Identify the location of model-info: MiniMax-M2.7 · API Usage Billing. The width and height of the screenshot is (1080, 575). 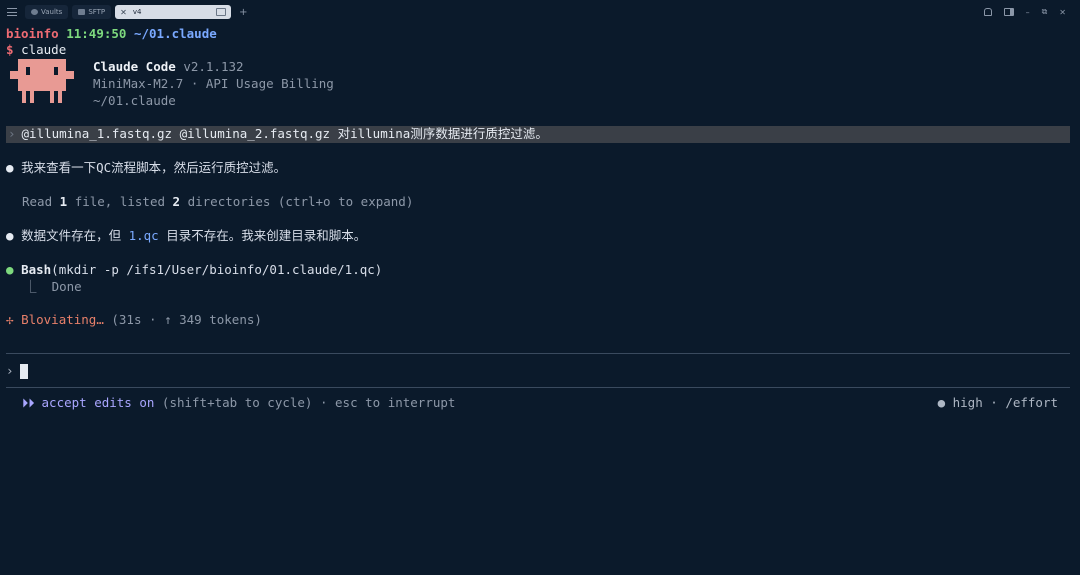
(213, 83).